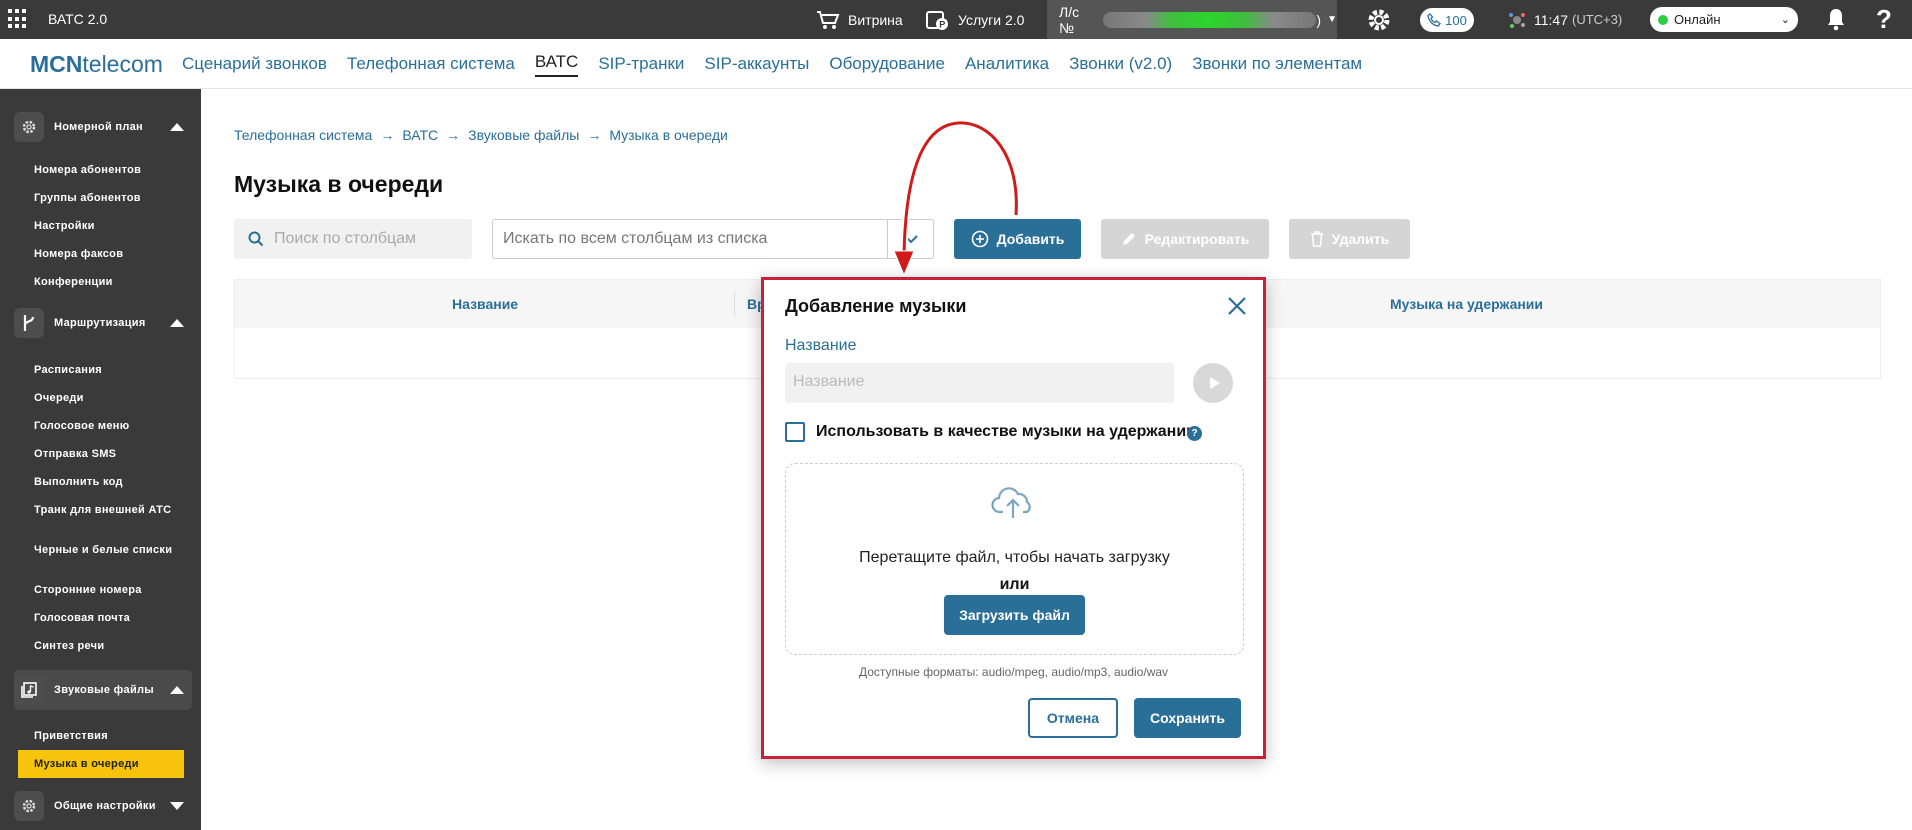 The image size is (1912, 830). I want to click on sidebar-section-general-settings: Общие настройки, so click(103, 806).